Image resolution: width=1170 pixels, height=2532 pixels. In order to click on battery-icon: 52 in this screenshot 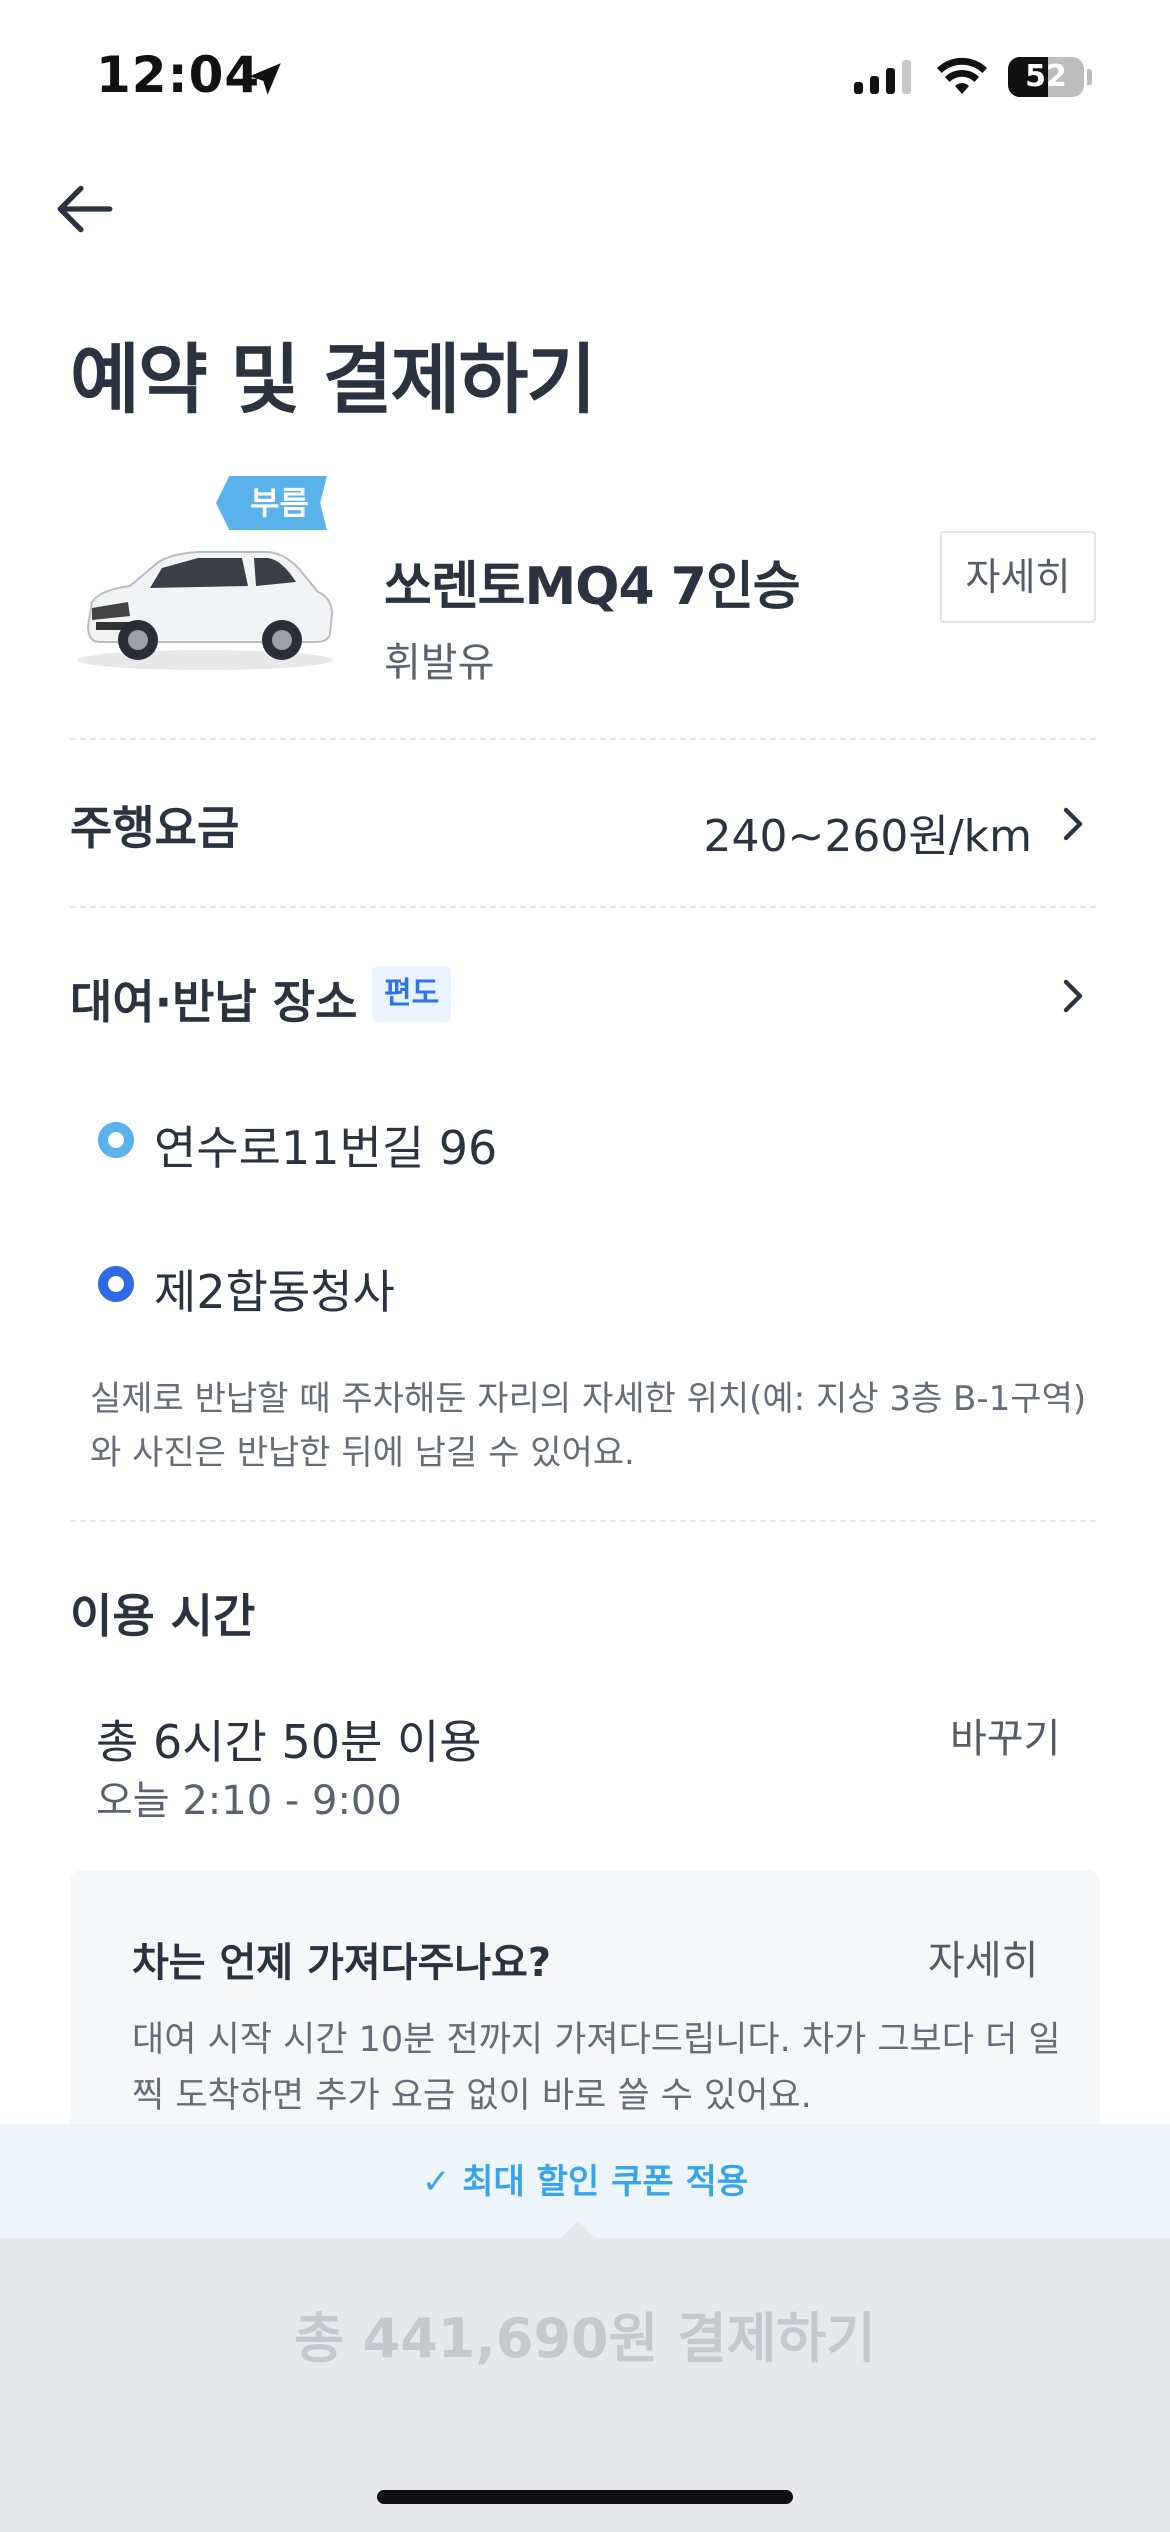, I will do `click(1046, 77)`.